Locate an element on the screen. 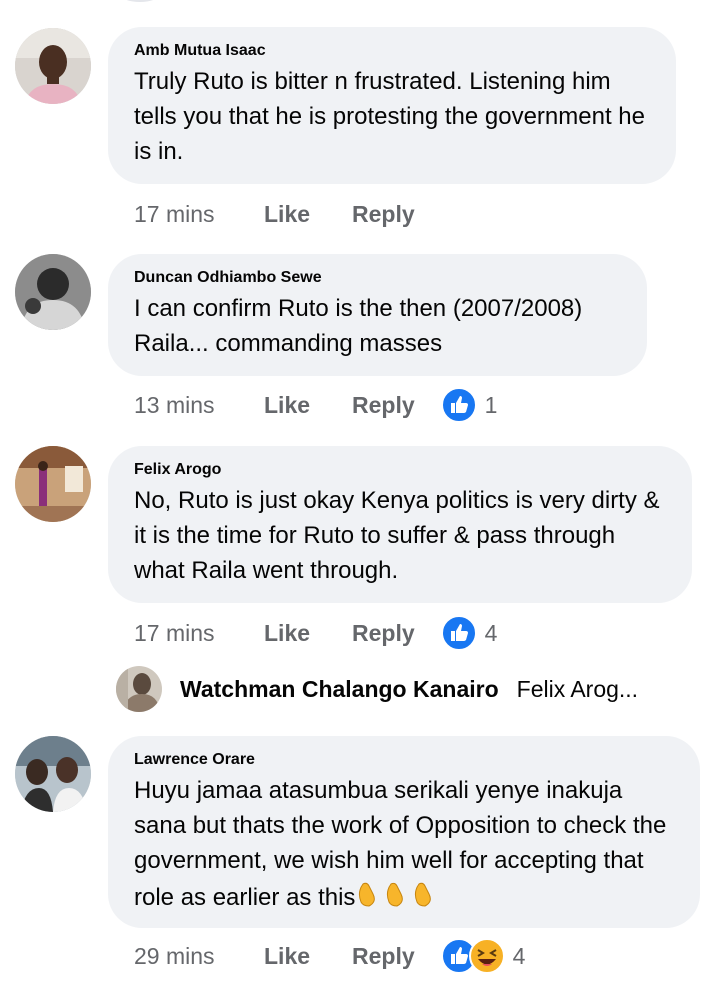 The width and height of the screenshot is (720, 994). comment-time: 13 mins is located at coordinates (199, 405).